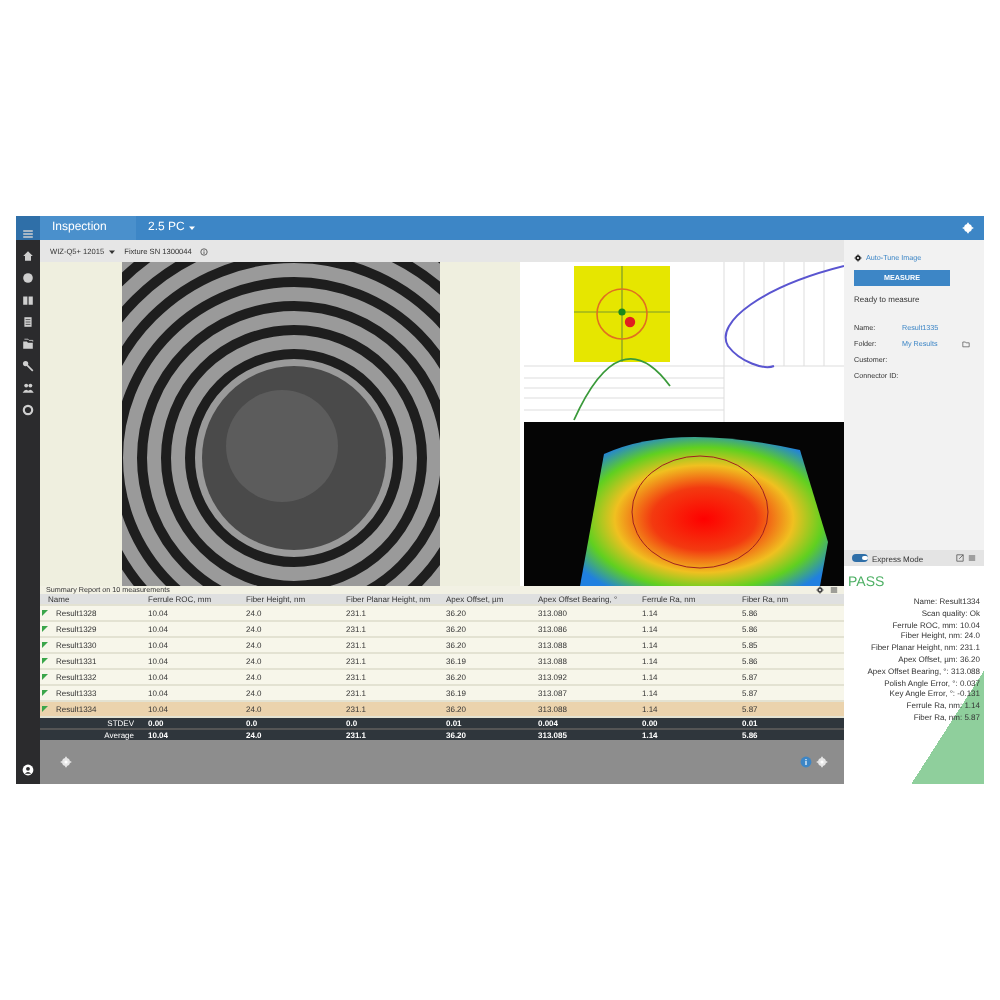  Describe the element at coordinates (622, 389) in the screenshot. I see `parabola-curve` at that location.